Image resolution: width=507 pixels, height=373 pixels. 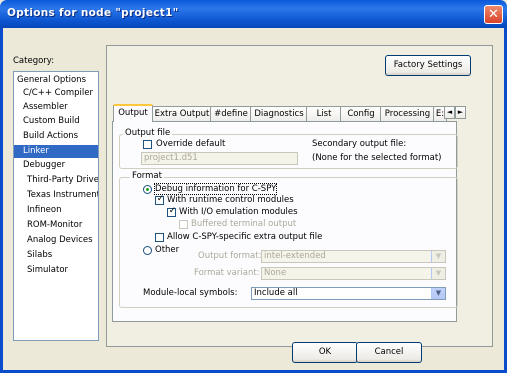 What do you see at coordinates (227, 273) in the screenshot?
I see `format-variant-label: Format variant:` at bounding box center [227, 273].